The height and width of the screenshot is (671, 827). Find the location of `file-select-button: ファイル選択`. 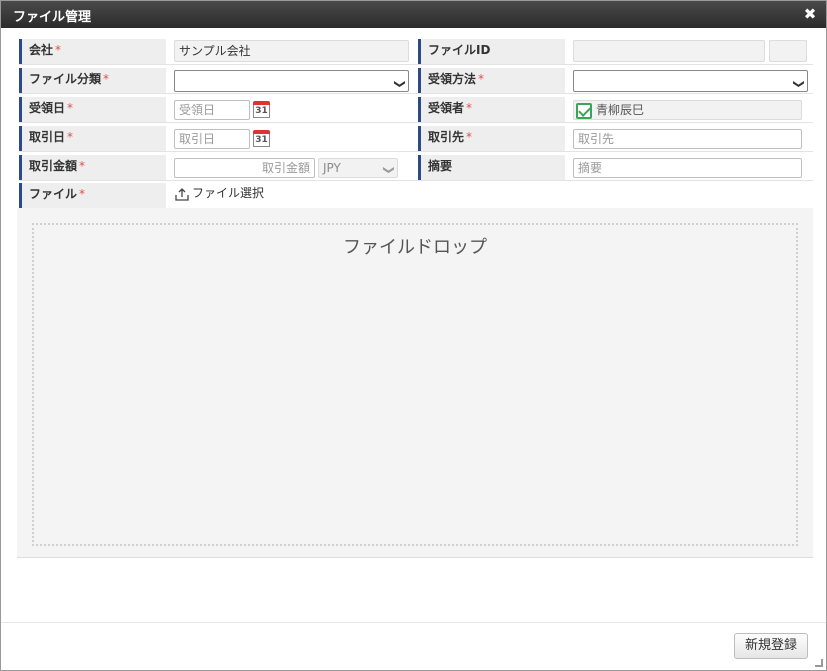

file-select-button: ファイル選択 is located at coordinates (219, 194).